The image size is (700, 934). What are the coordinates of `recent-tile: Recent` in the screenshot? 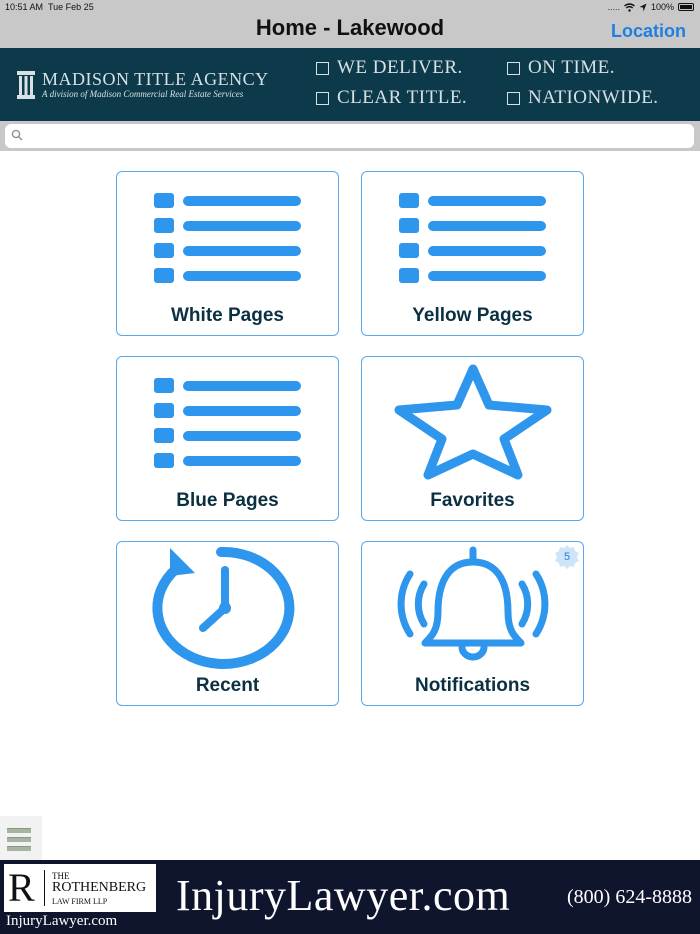 It's located at (227, 623).